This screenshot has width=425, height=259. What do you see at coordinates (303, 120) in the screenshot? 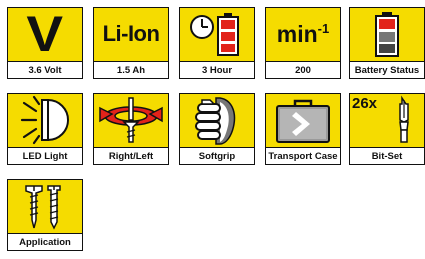
I see `transport-case-icon` at bounding box center [303, 120].